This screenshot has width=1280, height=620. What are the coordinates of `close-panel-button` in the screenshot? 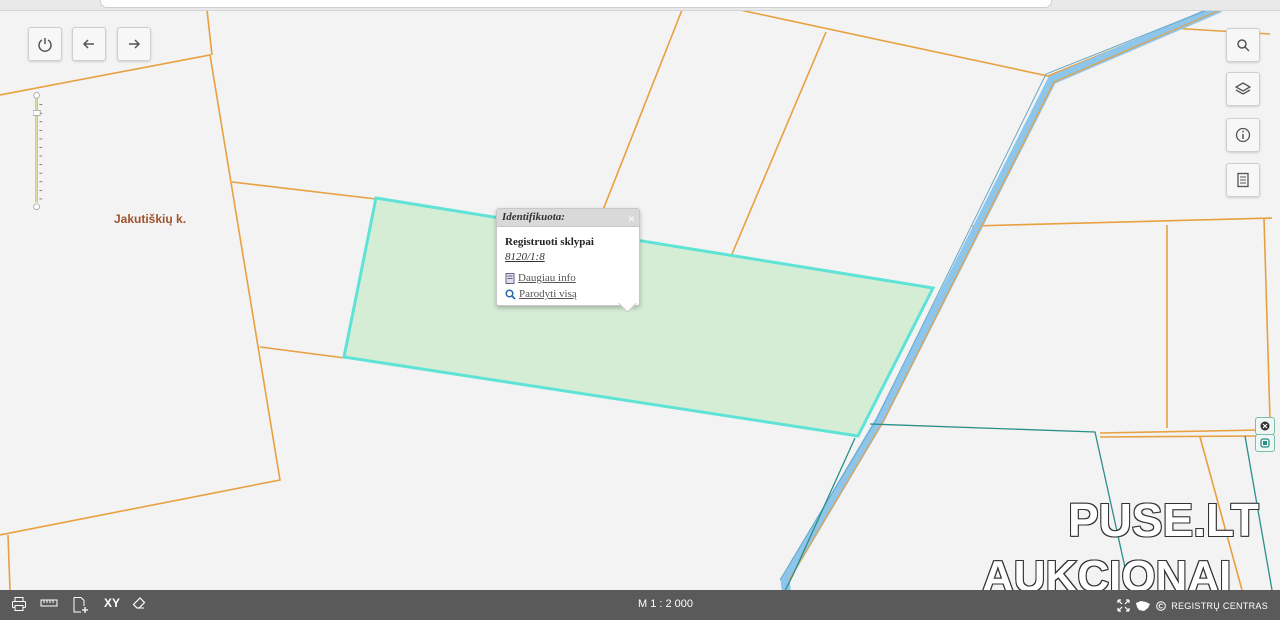 It's located at (1265, 426).